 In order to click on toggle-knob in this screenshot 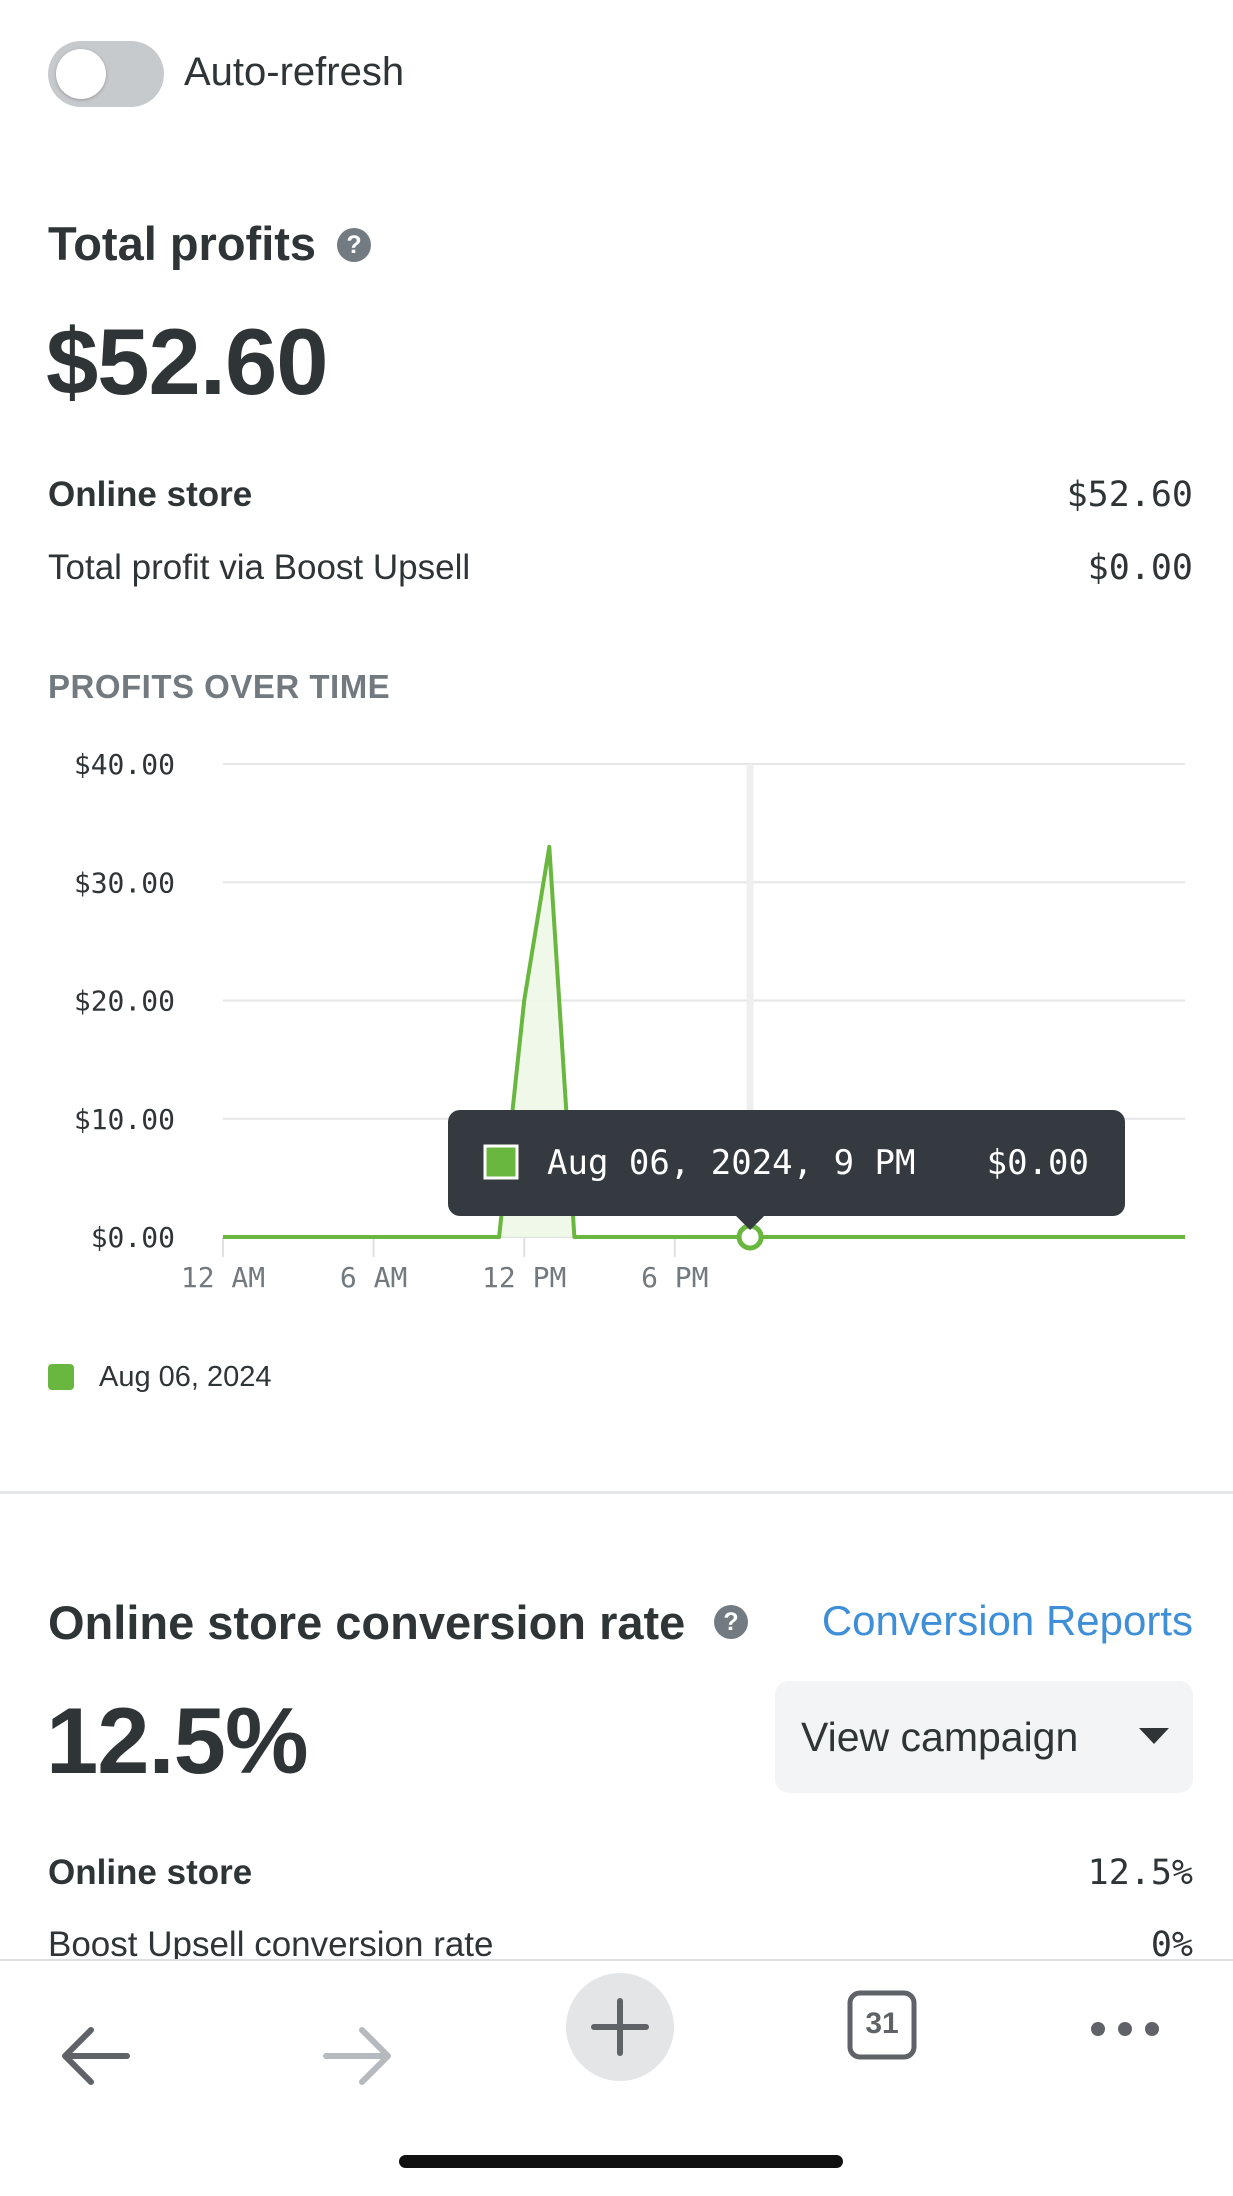, I will do `click(81, 74)`.